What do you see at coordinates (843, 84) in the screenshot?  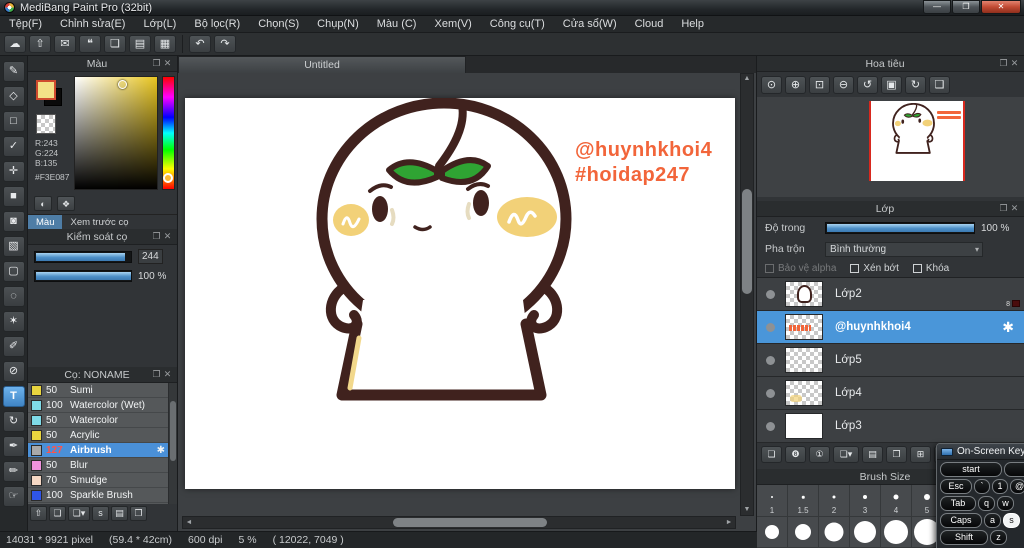 I see `zoom-out-button: ⊖` at bounding box center [843, 84].